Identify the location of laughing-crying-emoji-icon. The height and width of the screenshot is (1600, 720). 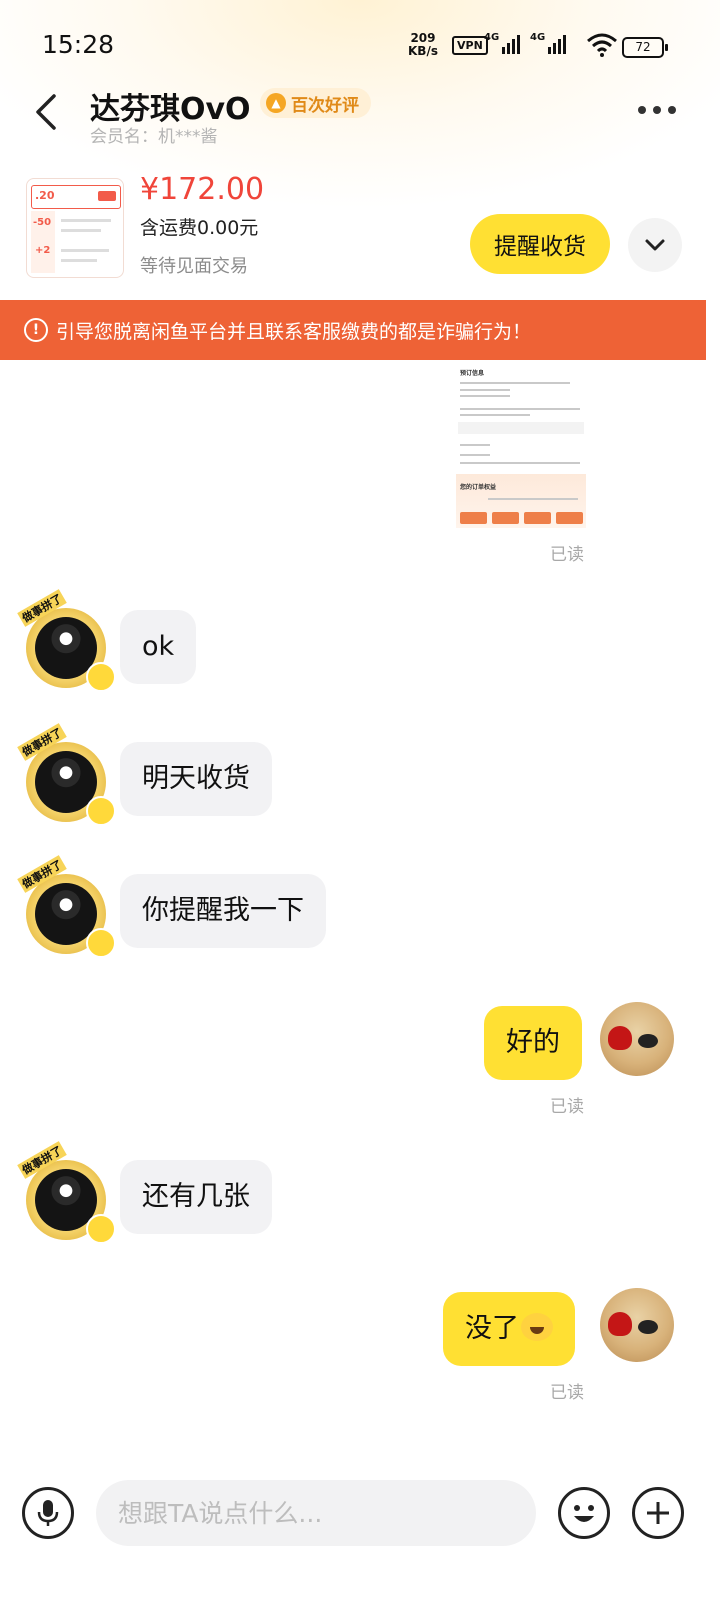
(537, 1327).